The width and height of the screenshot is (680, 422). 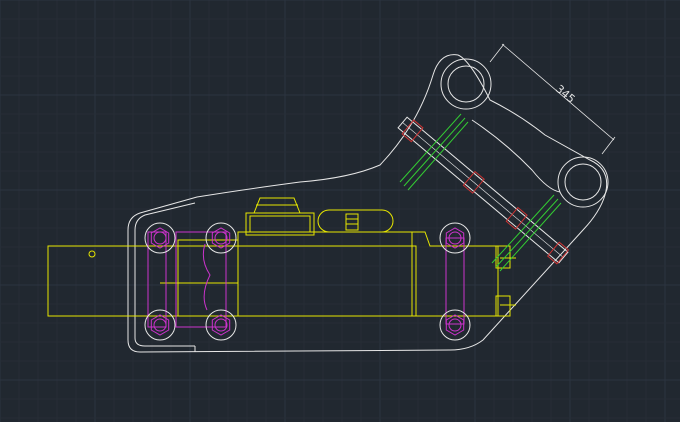 I want to click on dimension-extension-top, so click(x=497, y=53).